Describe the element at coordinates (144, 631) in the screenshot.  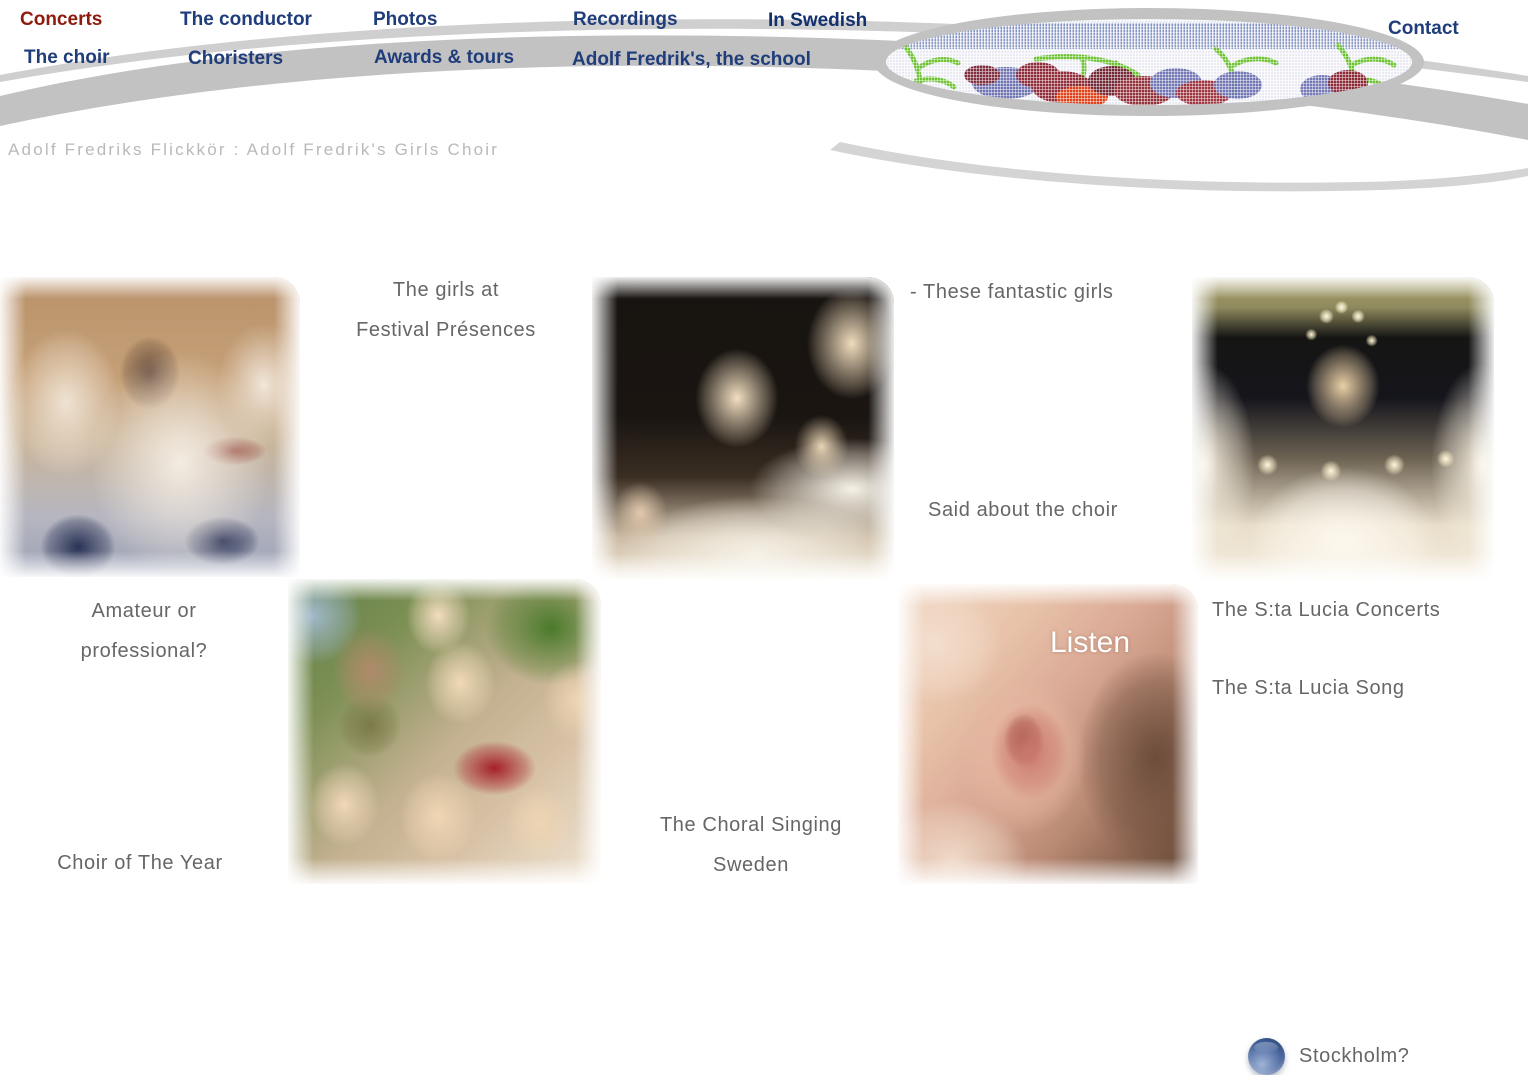
I see `caption-amateur-professional: Amateur or professional?` at that location.